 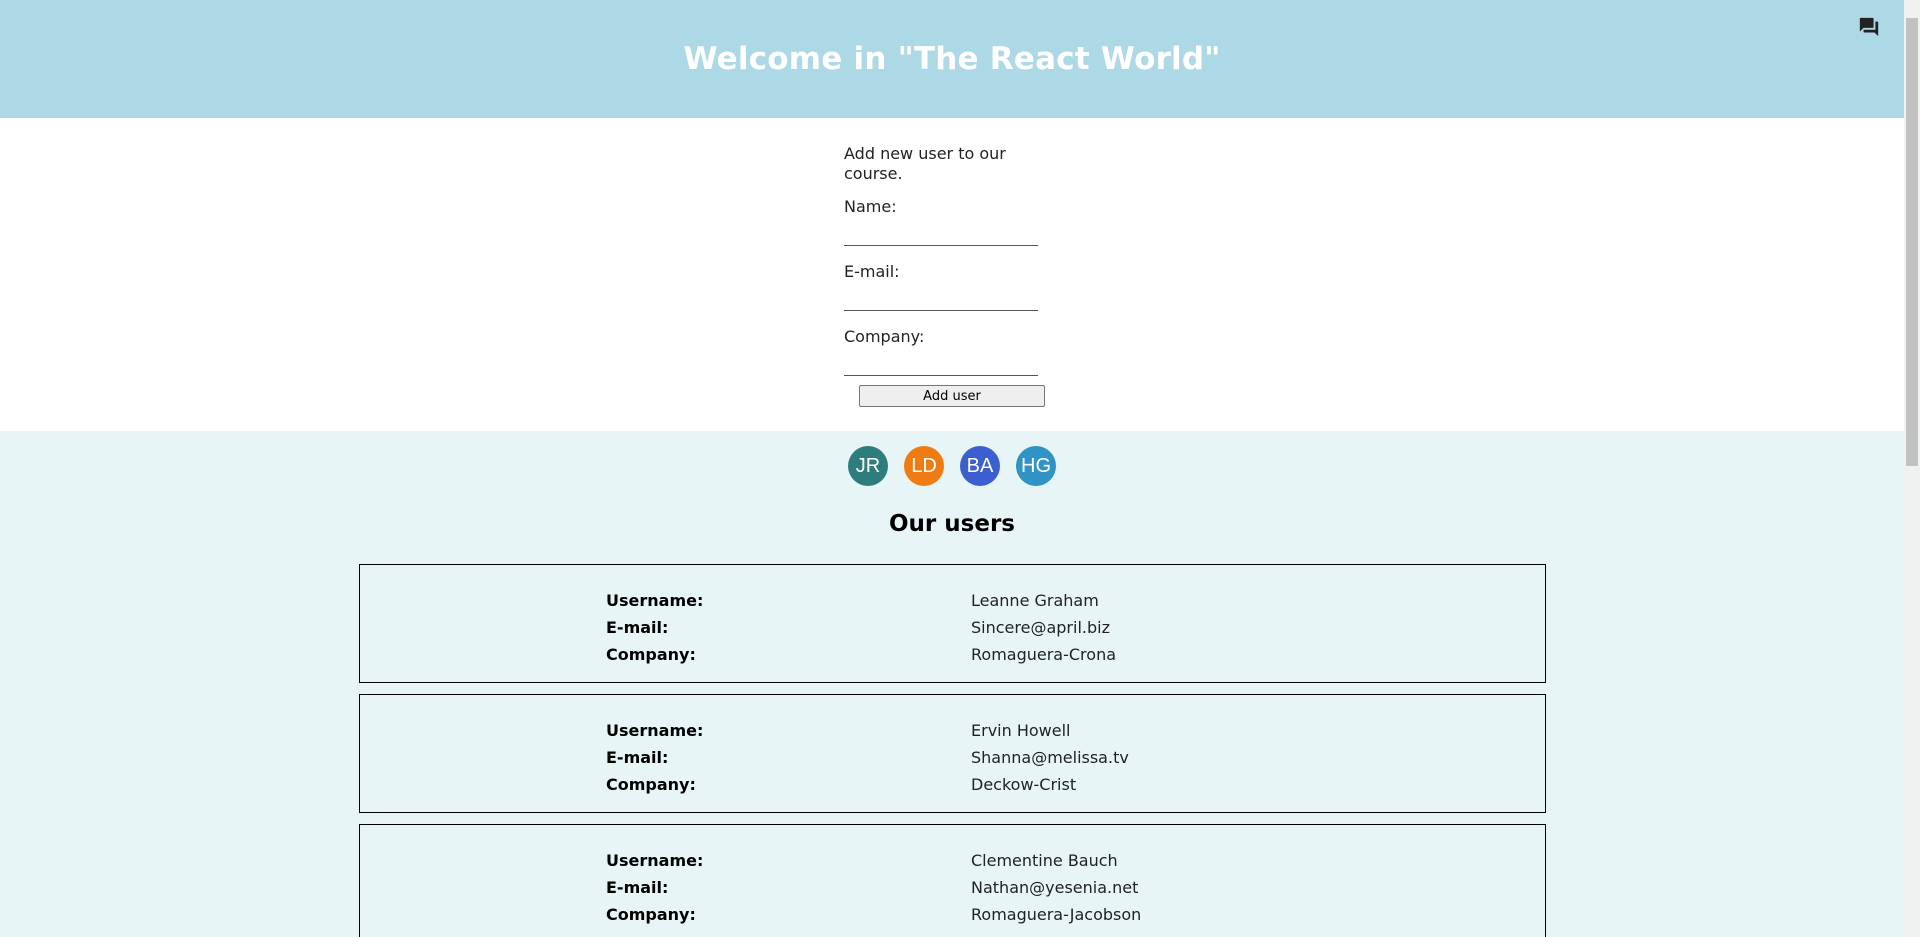 I want to click on email-row: E-mail: Sincere@april.biz, so click(x=956, y=627).